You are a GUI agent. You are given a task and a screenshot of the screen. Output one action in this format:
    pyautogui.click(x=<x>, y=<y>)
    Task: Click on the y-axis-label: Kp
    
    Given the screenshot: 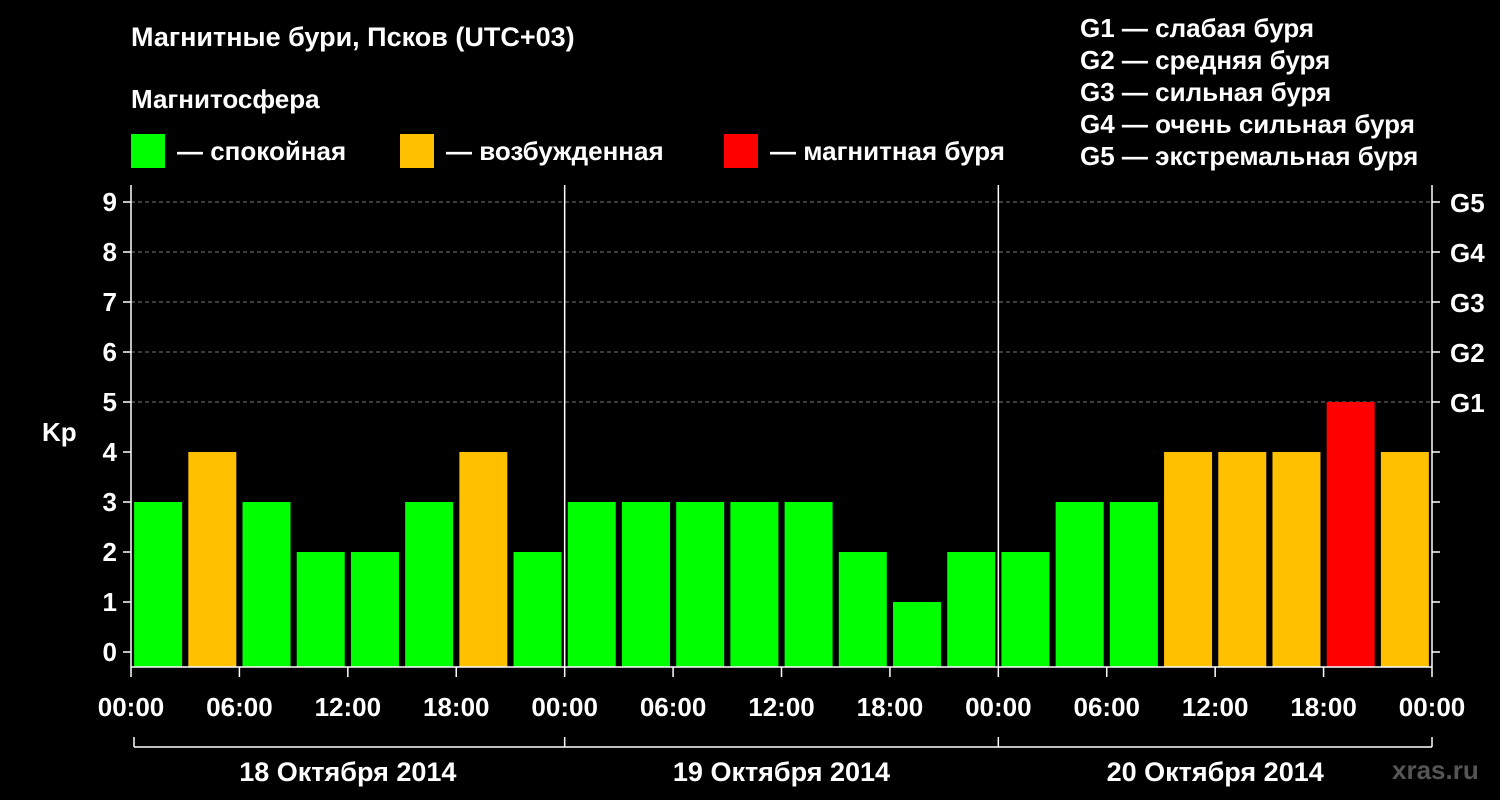 What is the action you would take?
    pyautogui.click(x=59, y=432)
    